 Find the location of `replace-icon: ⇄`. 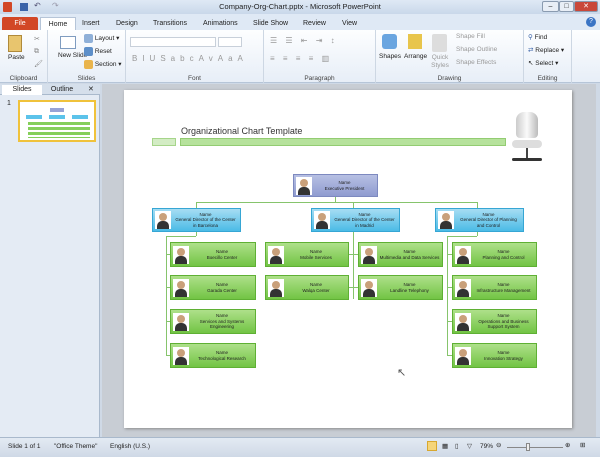

replace-icon: ⇄ is located at coordinates (531, 50).